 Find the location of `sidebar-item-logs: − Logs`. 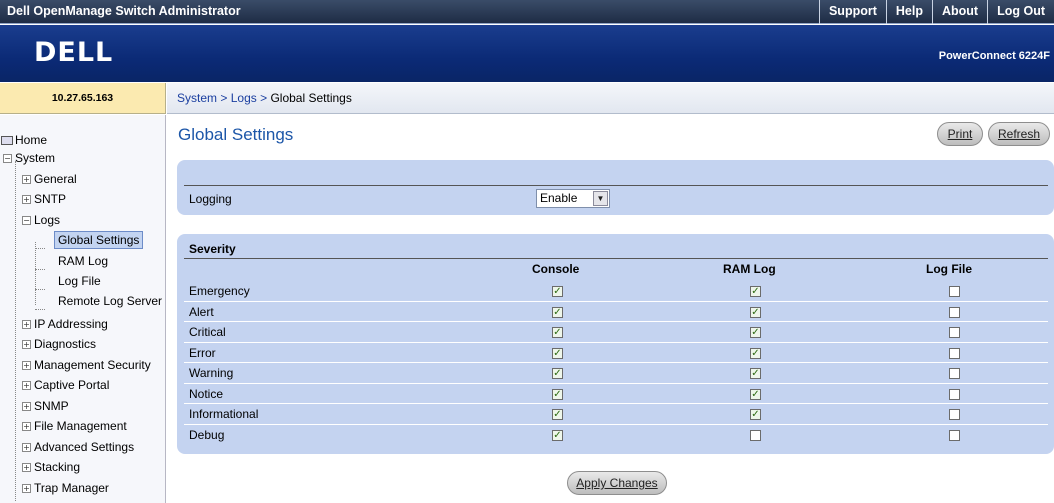

sidebar-item-logs: − Logs is located at coordinates (41, 220).